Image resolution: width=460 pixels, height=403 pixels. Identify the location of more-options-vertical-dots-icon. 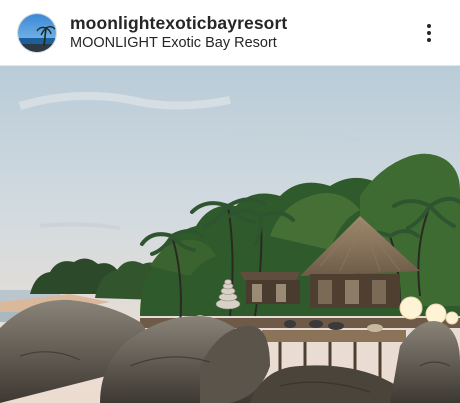
(429, 26).